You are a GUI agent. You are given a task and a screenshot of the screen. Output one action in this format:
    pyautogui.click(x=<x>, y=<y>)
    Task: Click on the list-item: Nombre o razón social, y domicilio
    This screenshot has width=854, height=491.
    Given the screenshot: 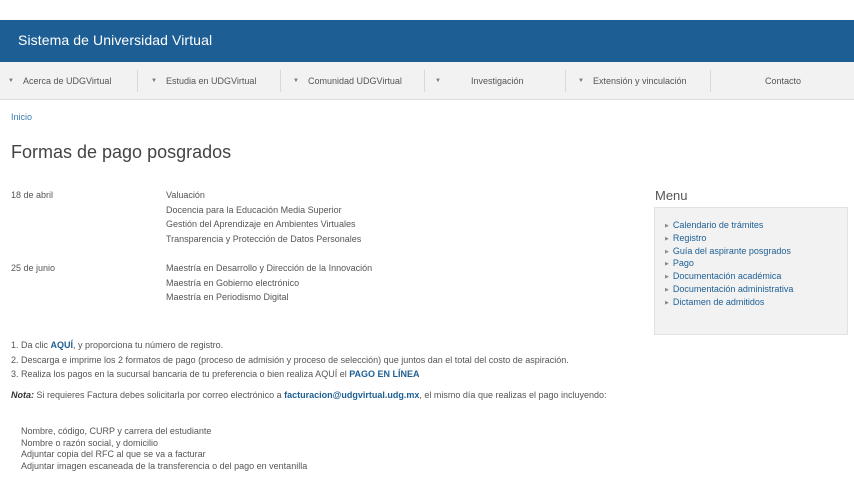 What is the action you would take?
    pyautogui.click(x=90, y=442)
    